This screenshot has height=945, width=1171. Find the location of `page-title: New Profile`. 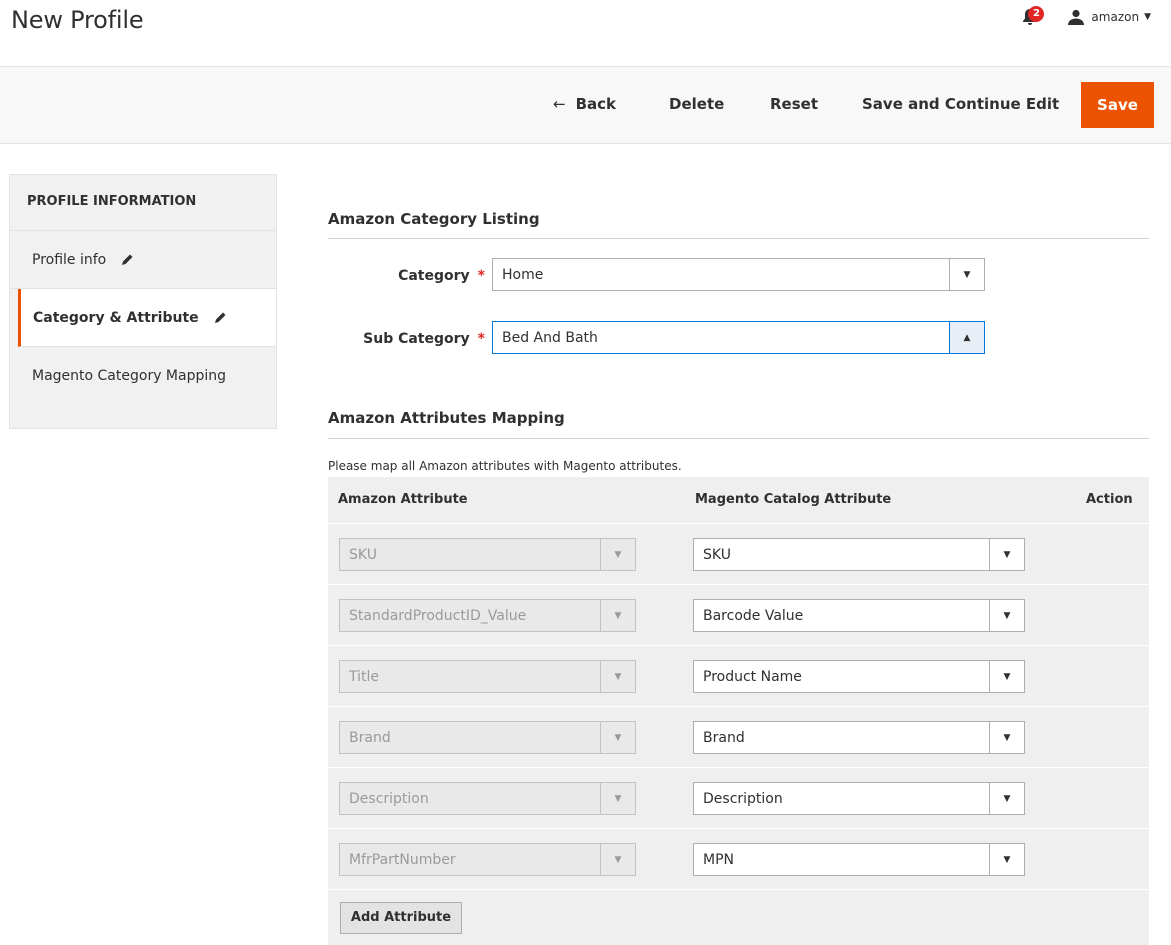

page-title: New Profile is located at coordinates (77, 20).